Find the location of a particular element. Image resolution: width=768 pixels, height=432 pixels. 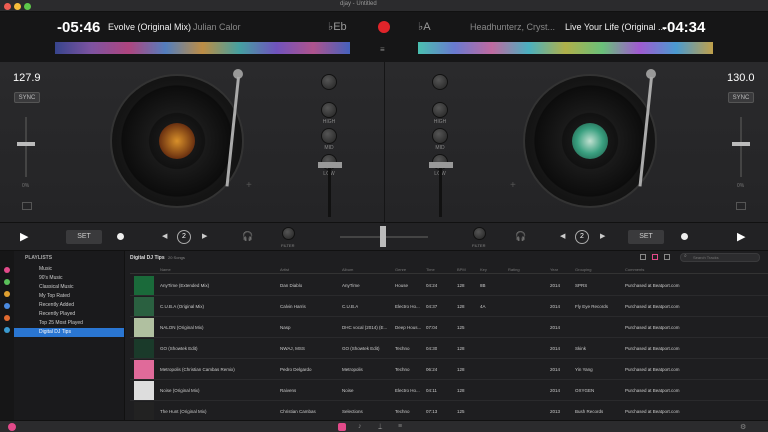

list-icon: ≡ is located at coordinates (382, 49).